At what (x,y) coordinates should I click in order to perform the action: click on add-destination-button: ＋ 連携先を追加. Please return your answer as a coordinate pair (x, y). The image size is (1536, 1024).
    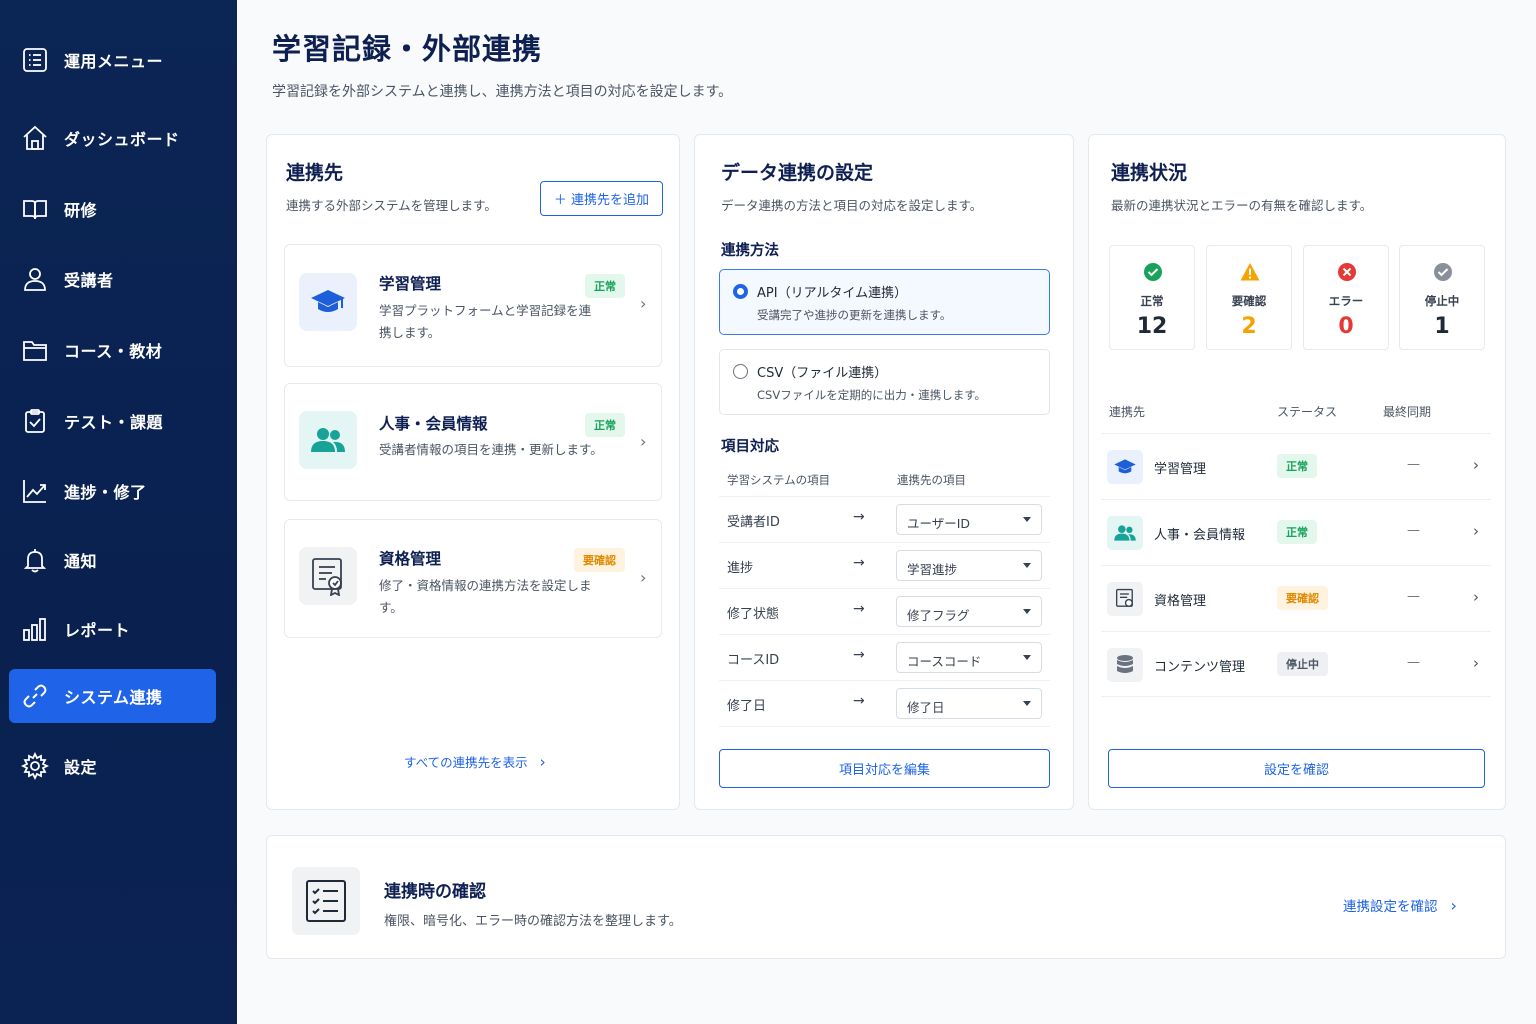
    Looking at the image, I should click on (601, 198).